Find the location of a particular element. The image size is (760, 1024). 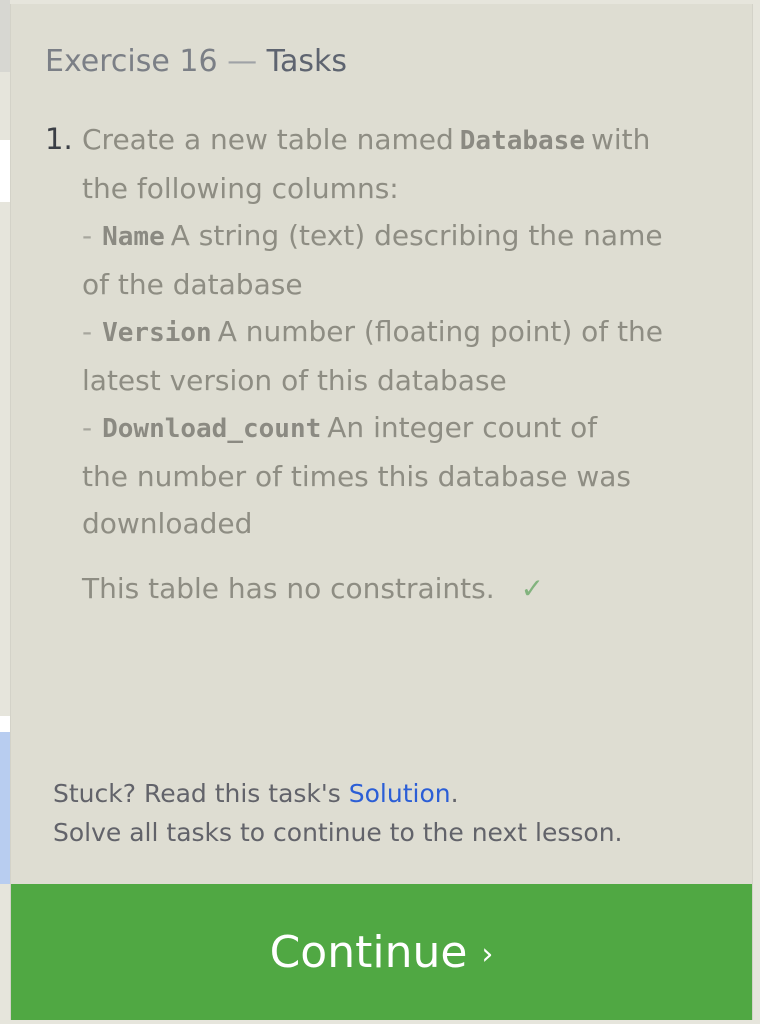

continue-button: Continue › is located at coordinates (381, 952).